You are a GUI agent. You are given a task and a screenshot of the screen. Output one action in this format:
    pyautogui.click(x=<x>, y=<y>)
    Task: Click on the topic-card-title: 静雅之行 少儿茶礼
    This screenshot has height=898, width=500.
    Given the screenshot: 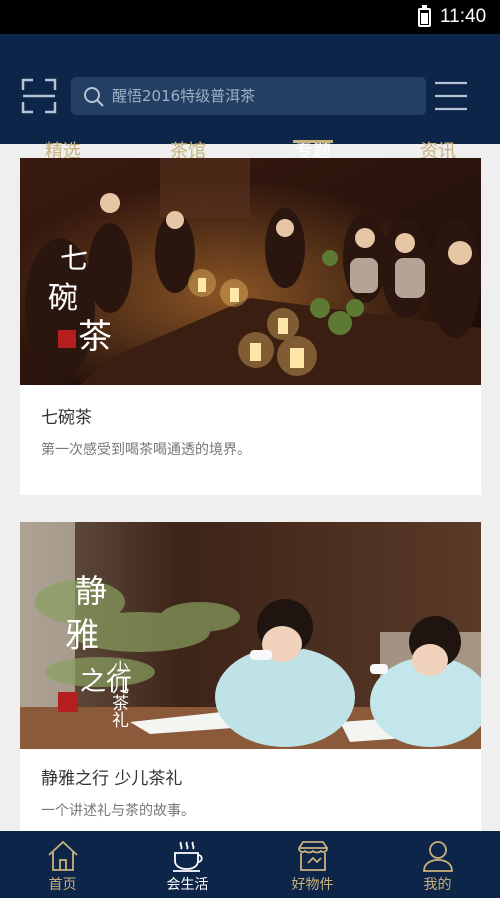 What is the action you would take?
    pyautogui.click(x=112, y=779)
    